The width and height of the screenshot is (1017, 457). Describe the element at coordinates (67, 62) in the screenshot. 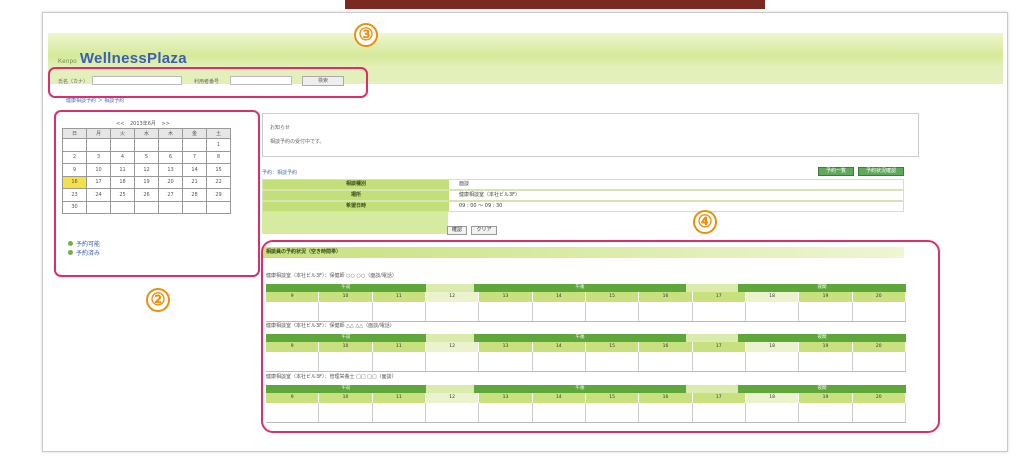

I see `logo-prefix: Kenpo` at that location.